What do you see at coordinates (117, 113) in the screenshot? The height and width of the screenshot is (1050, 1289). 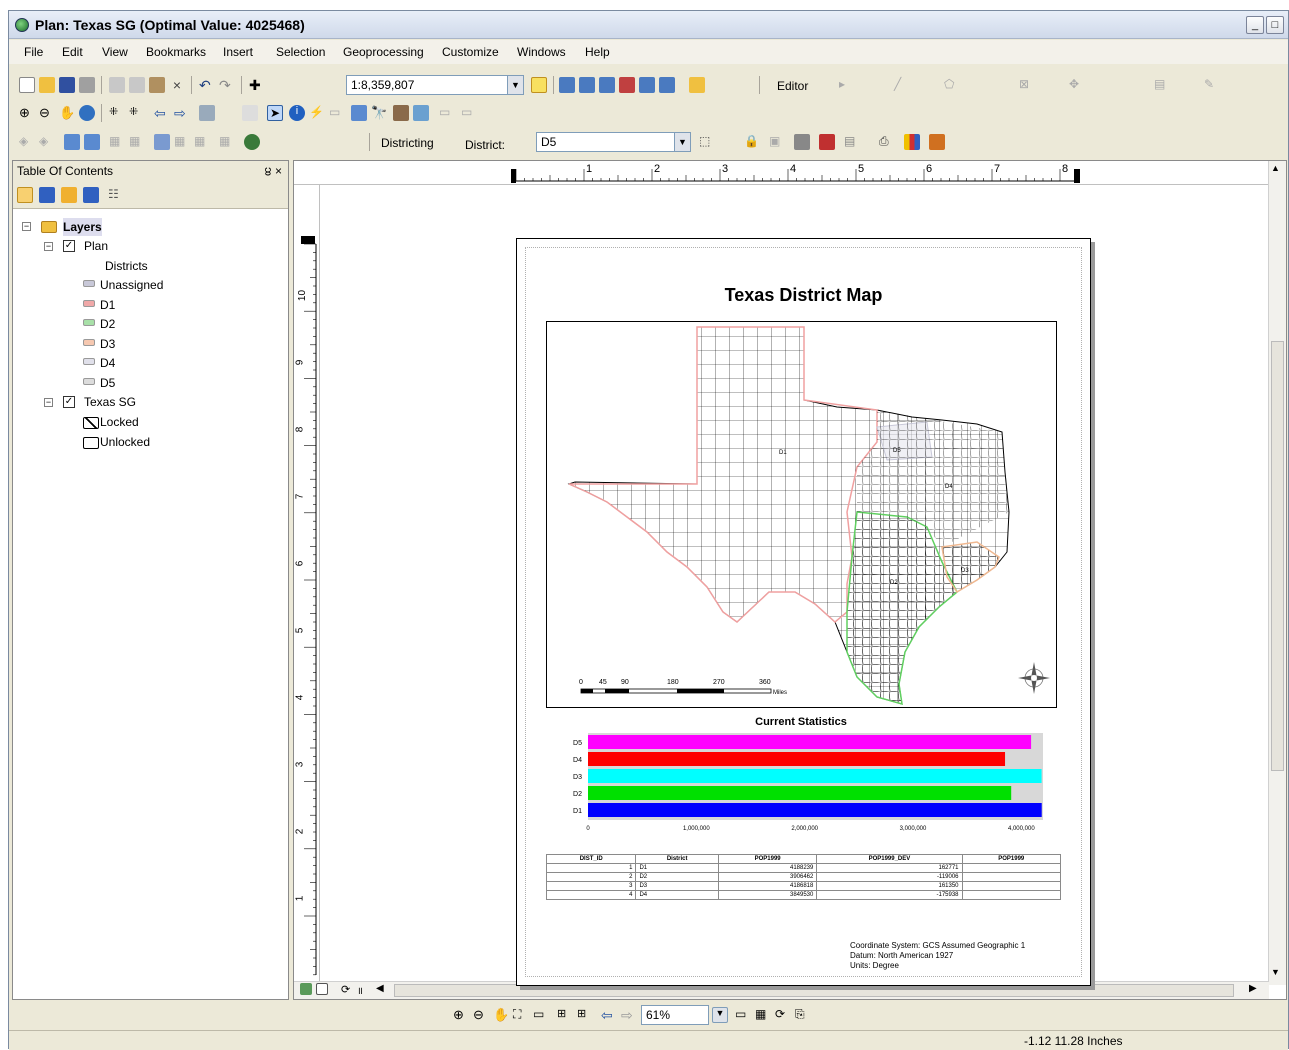 I see `fixed-zoom-in-icon: ⁜` at bounding box center [117, 113].